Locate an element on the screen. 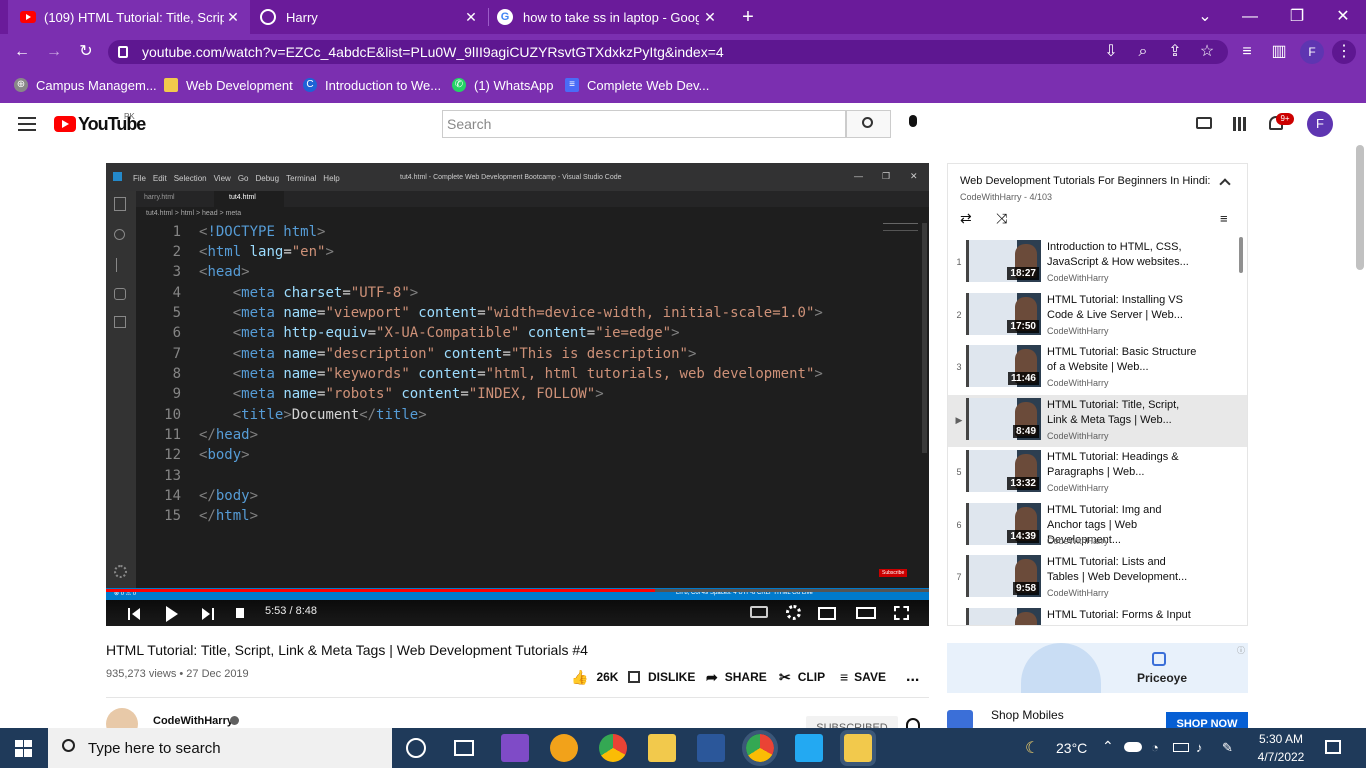 This screenshot has height=768, width=1366. create-video-icon is located at coordinates (1204, 123).